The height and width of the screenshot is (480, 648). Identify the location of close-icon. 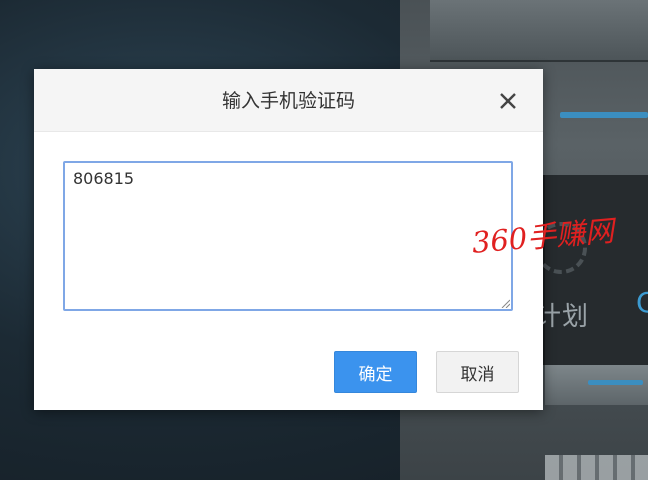
(508, 101).